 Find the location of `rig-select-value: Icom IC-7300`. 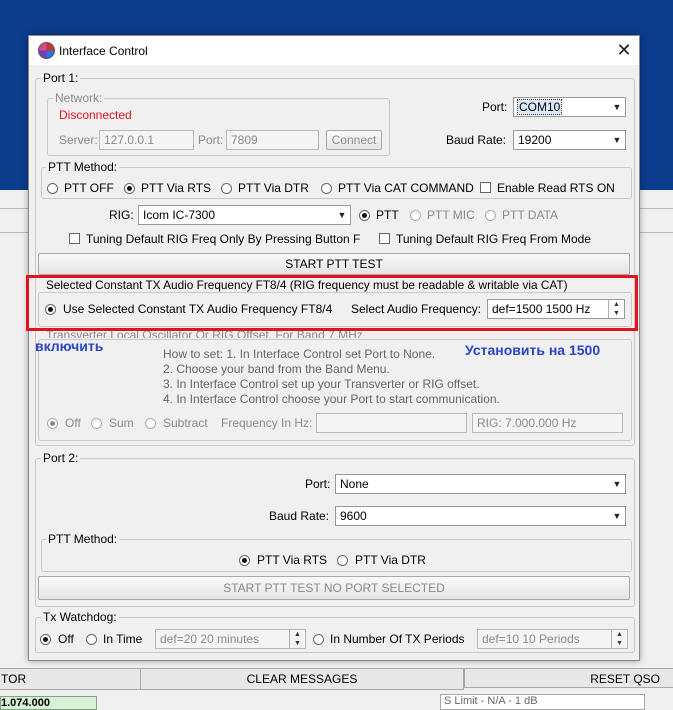

rig-select-value: Icom IC-7300 is located at coordinates (179, 215).